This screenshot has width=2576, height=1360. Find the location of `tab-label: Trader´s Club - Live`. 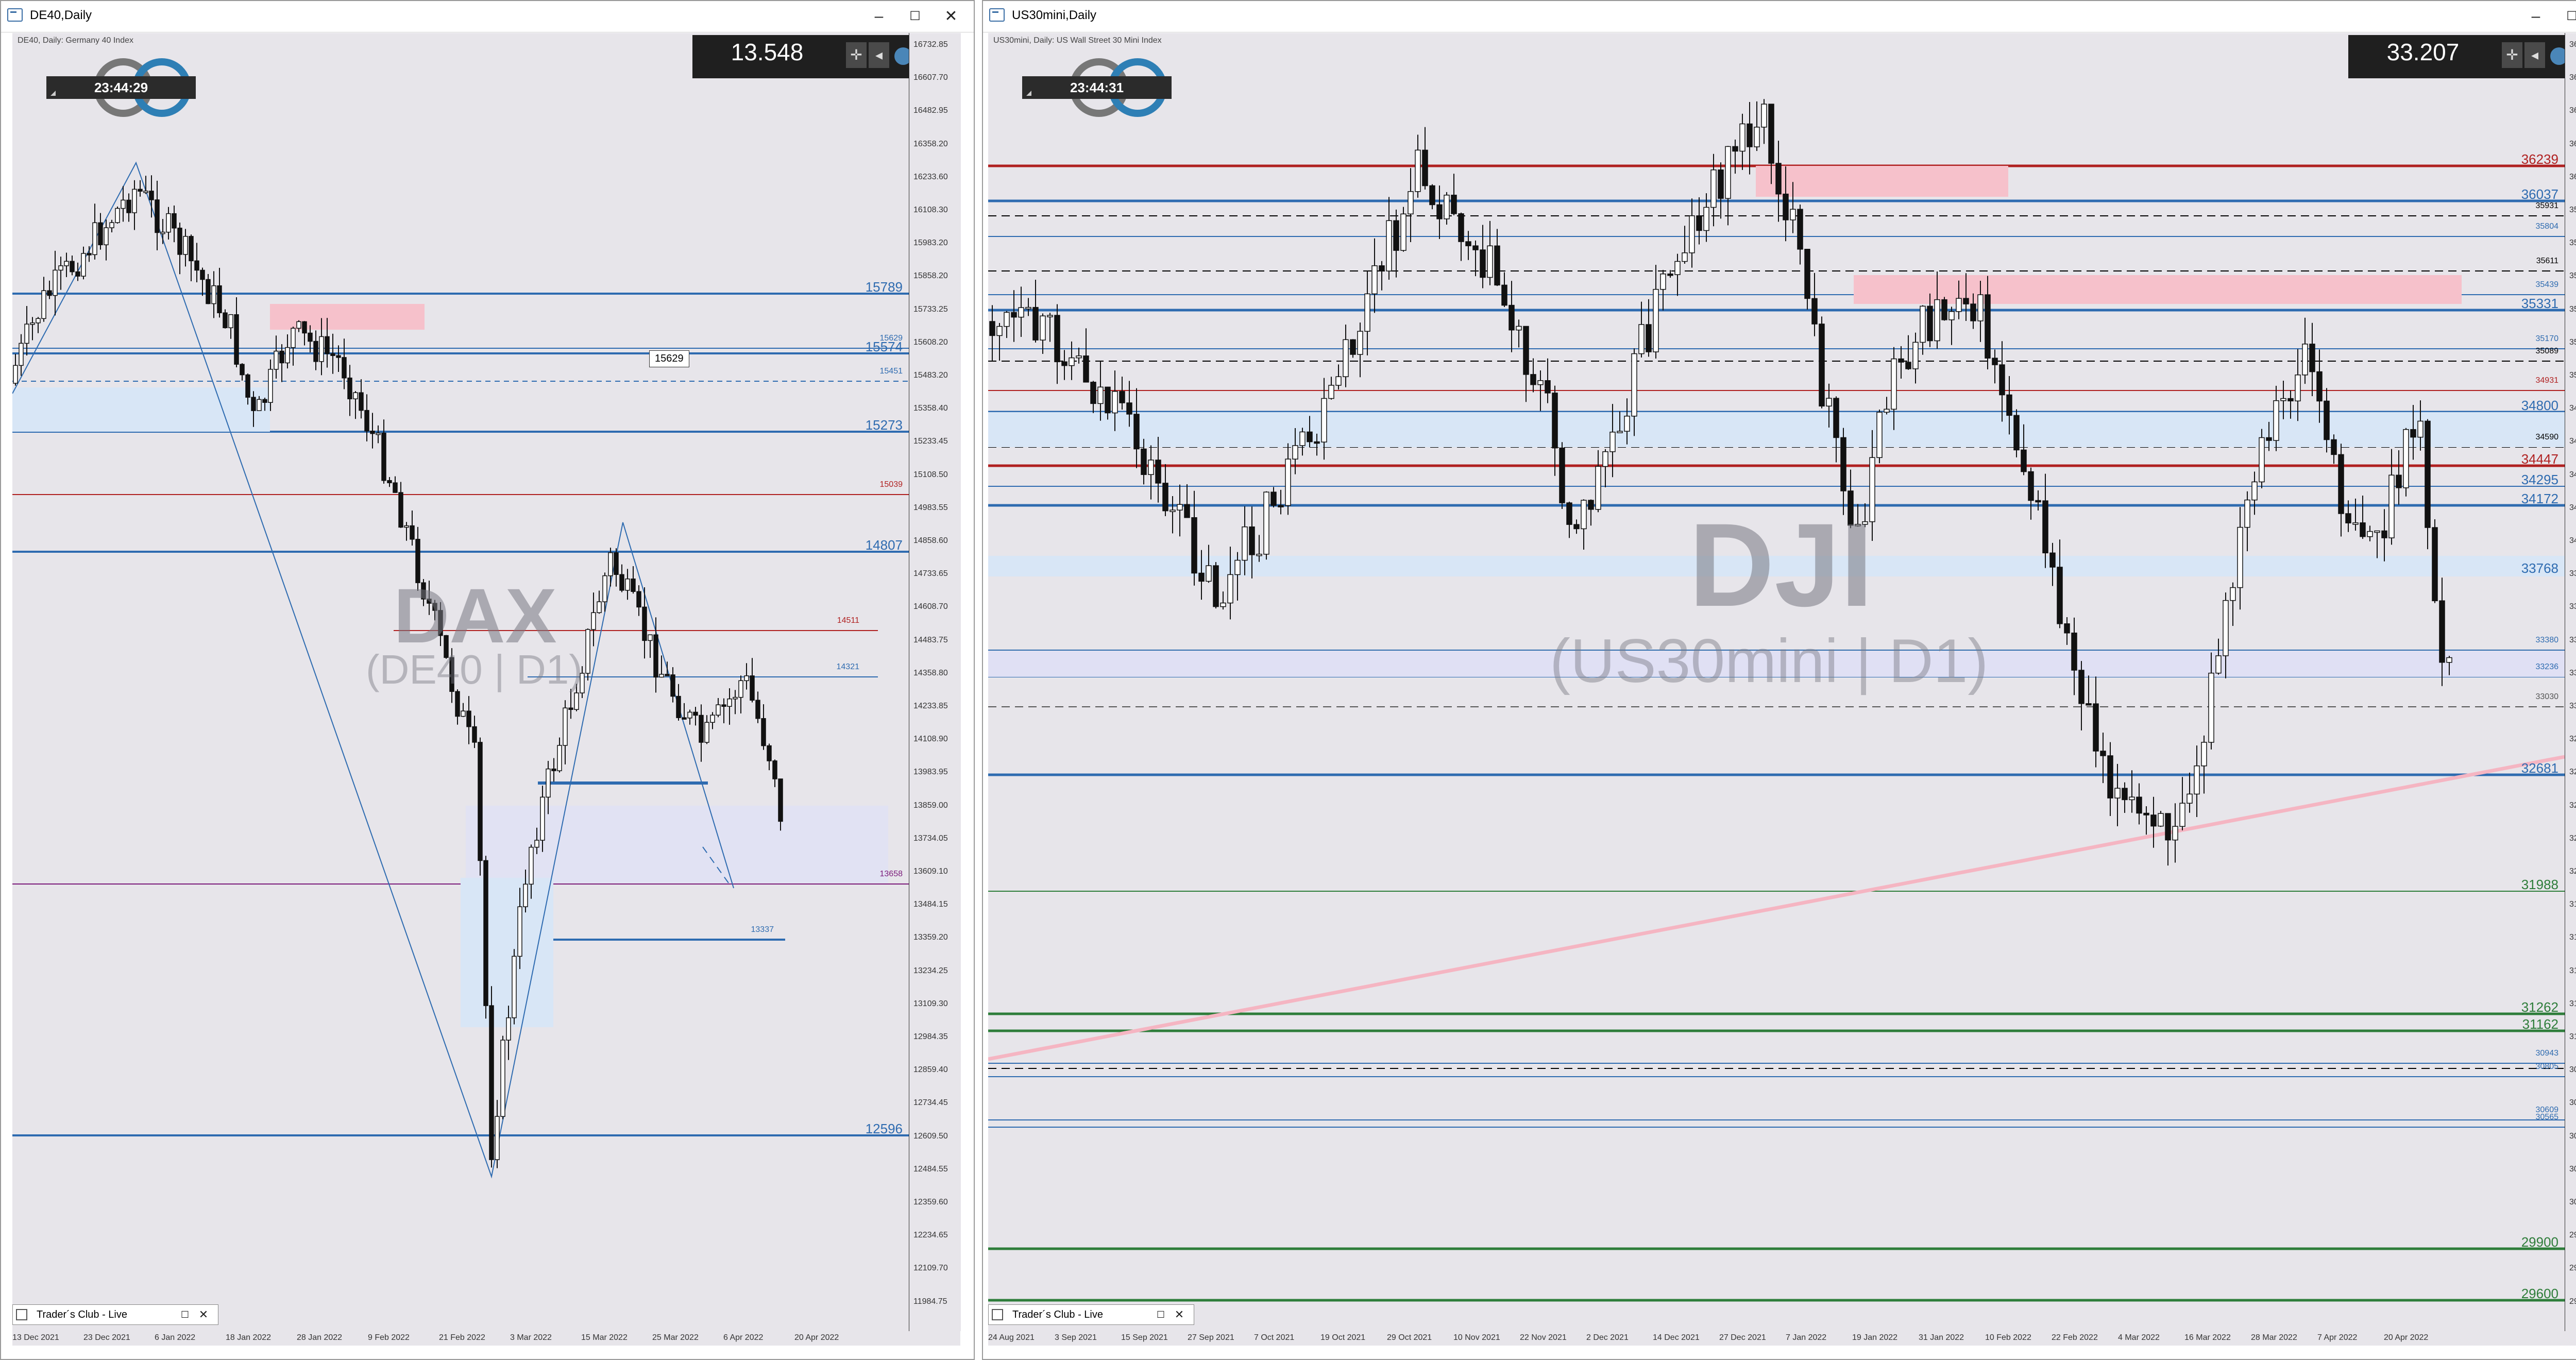

tab-label: Trader´s Club - Live is located at coordinates (1057, 1314).